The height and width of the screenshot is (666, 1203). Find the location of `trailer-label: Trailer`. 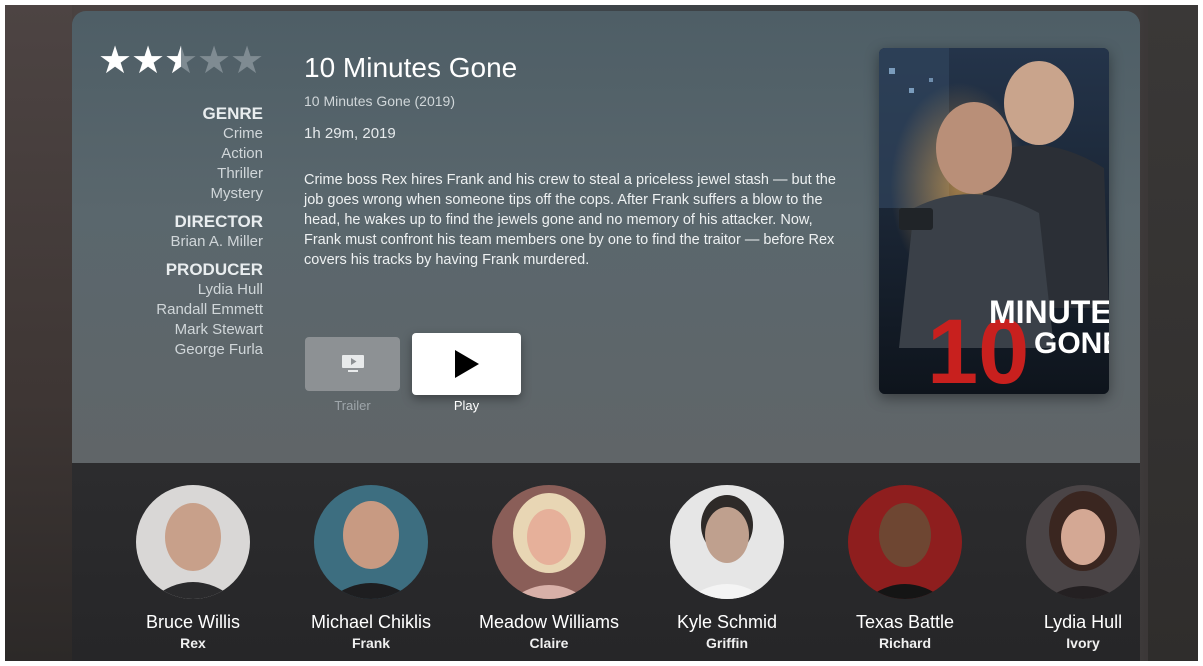

trailer-label: Trailer is located at coordinates (352, 405).